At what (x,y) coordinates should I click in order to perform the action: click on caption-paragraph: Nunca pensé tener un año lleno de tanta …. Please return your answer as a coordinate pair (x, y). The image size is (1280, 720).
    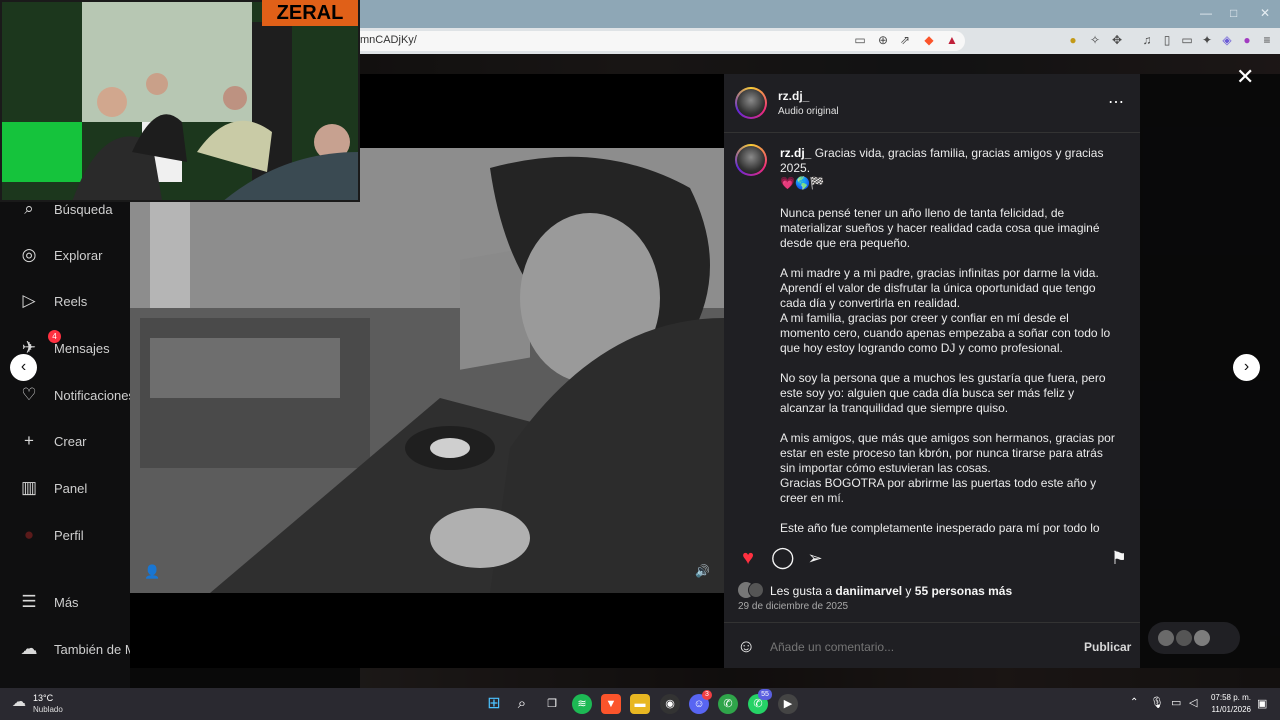
    Looking at the image, I should click on (940, 228).